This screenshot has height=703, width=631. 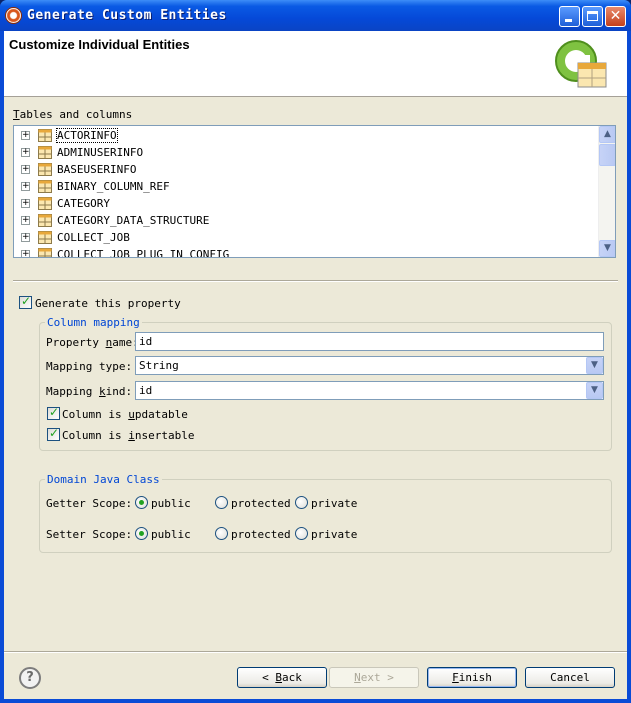 What do you see at coordinates (97, 169) in the screenshot?
I see `tree-row-label: BASEUSERINFO` at bounding box center [97, 169].